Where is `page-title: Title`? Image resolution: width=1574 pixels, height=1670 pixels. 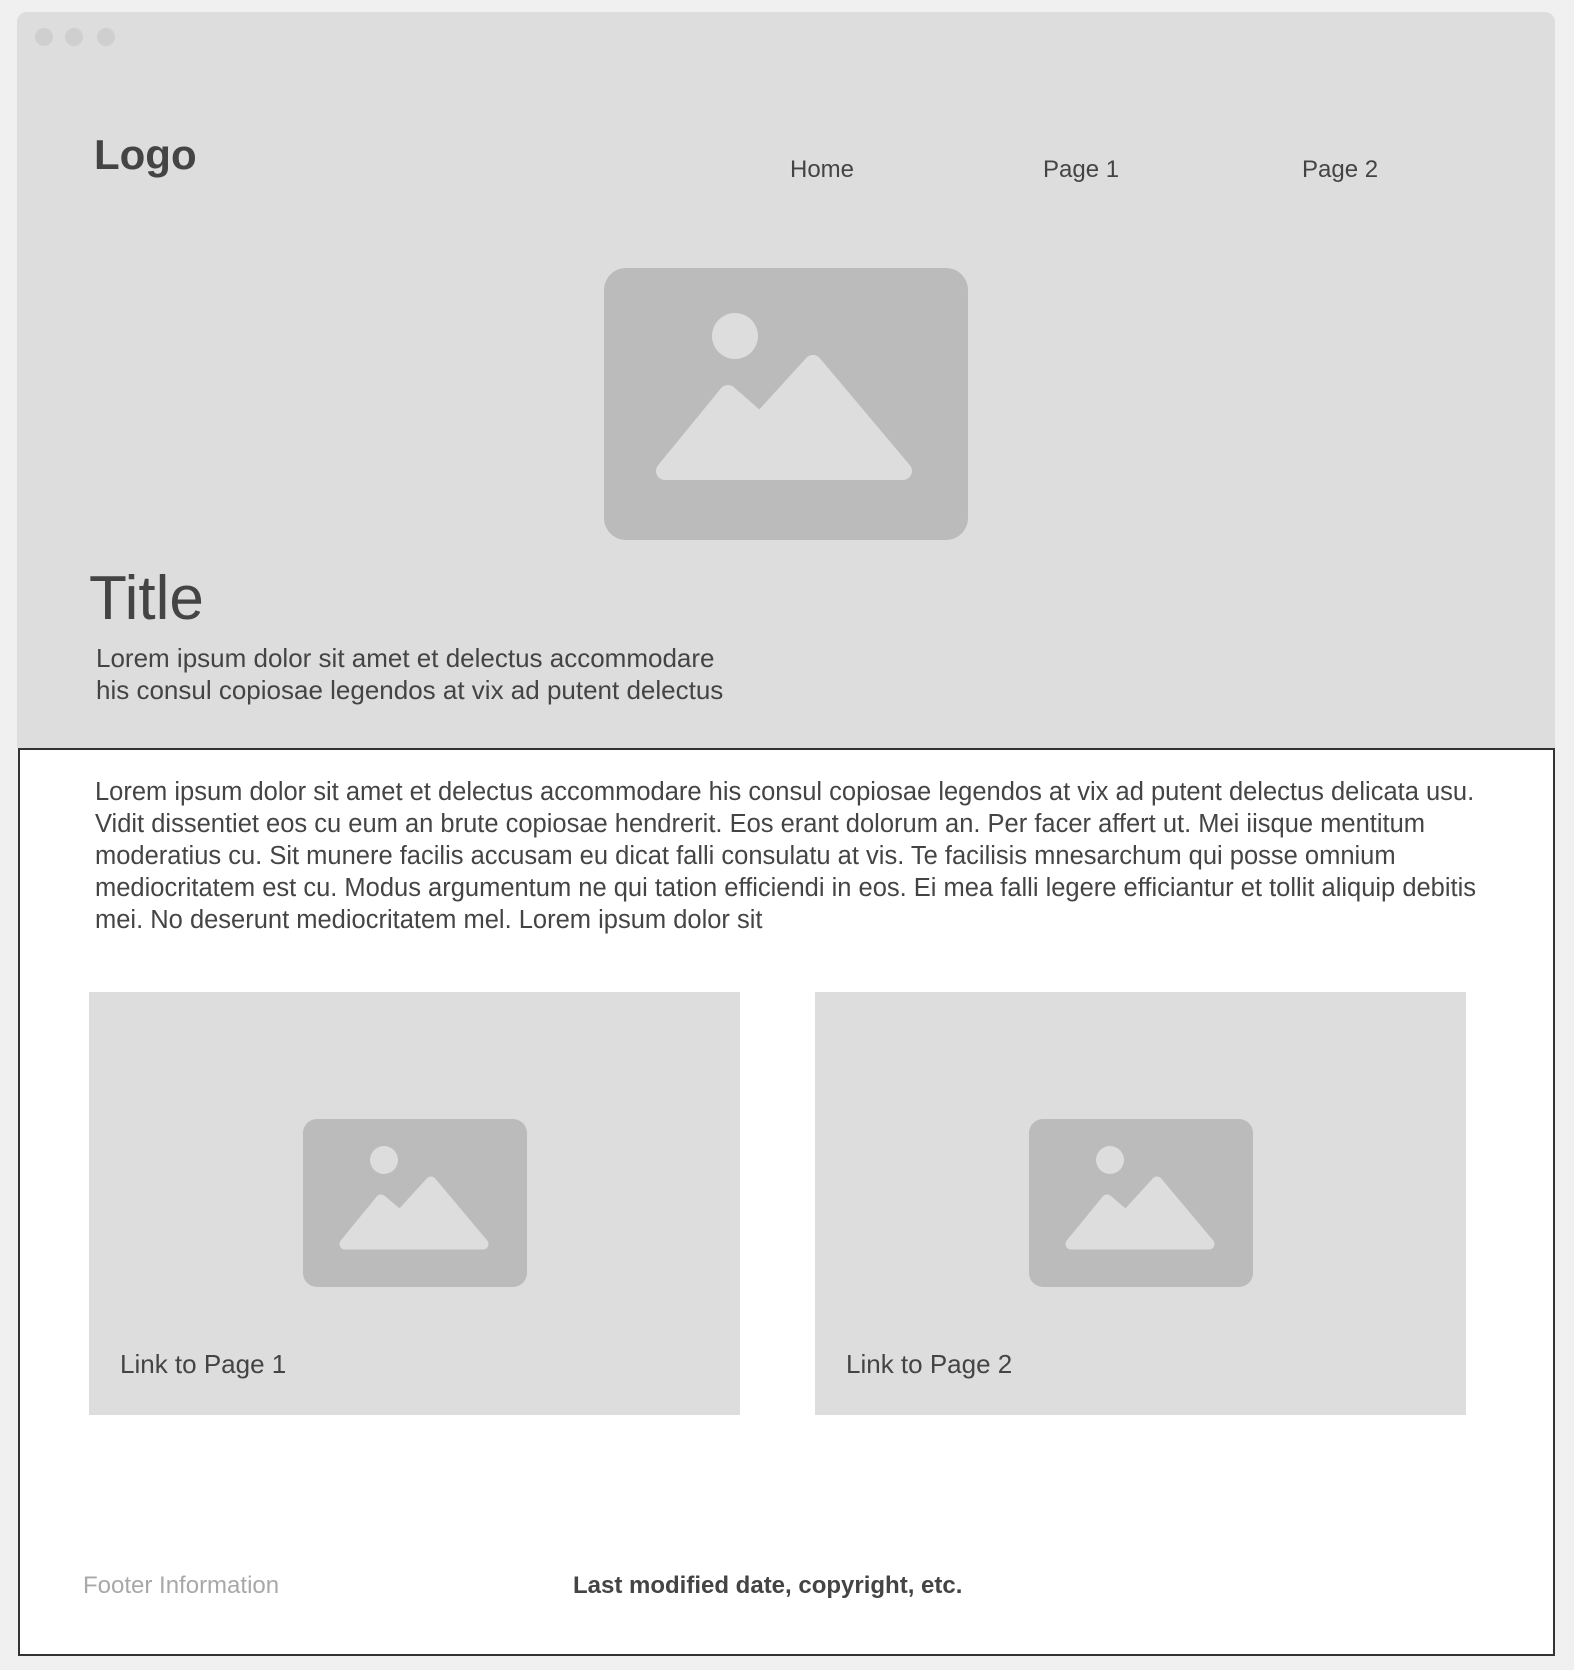
page-title: Title is located at coordinates (146, 598).